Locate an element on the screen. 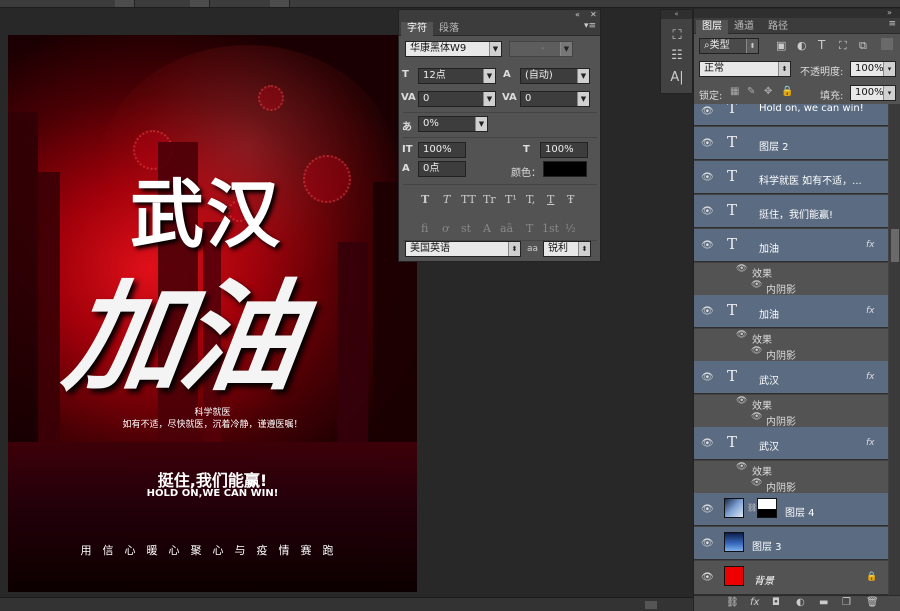 The width and height of the screenshot is (900, 611). vertical-scale-field: 100% is located at coordinates (442, 150).